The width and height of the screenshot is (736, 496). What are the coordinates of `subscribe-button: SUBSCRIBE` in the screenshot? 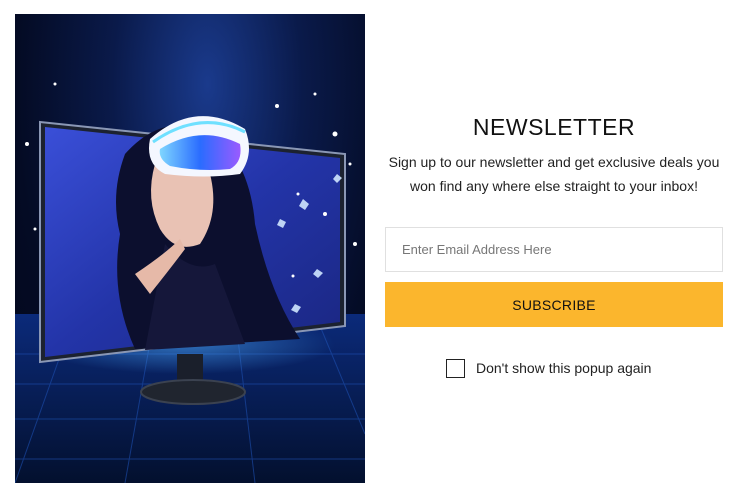 It's located at (554, 304).